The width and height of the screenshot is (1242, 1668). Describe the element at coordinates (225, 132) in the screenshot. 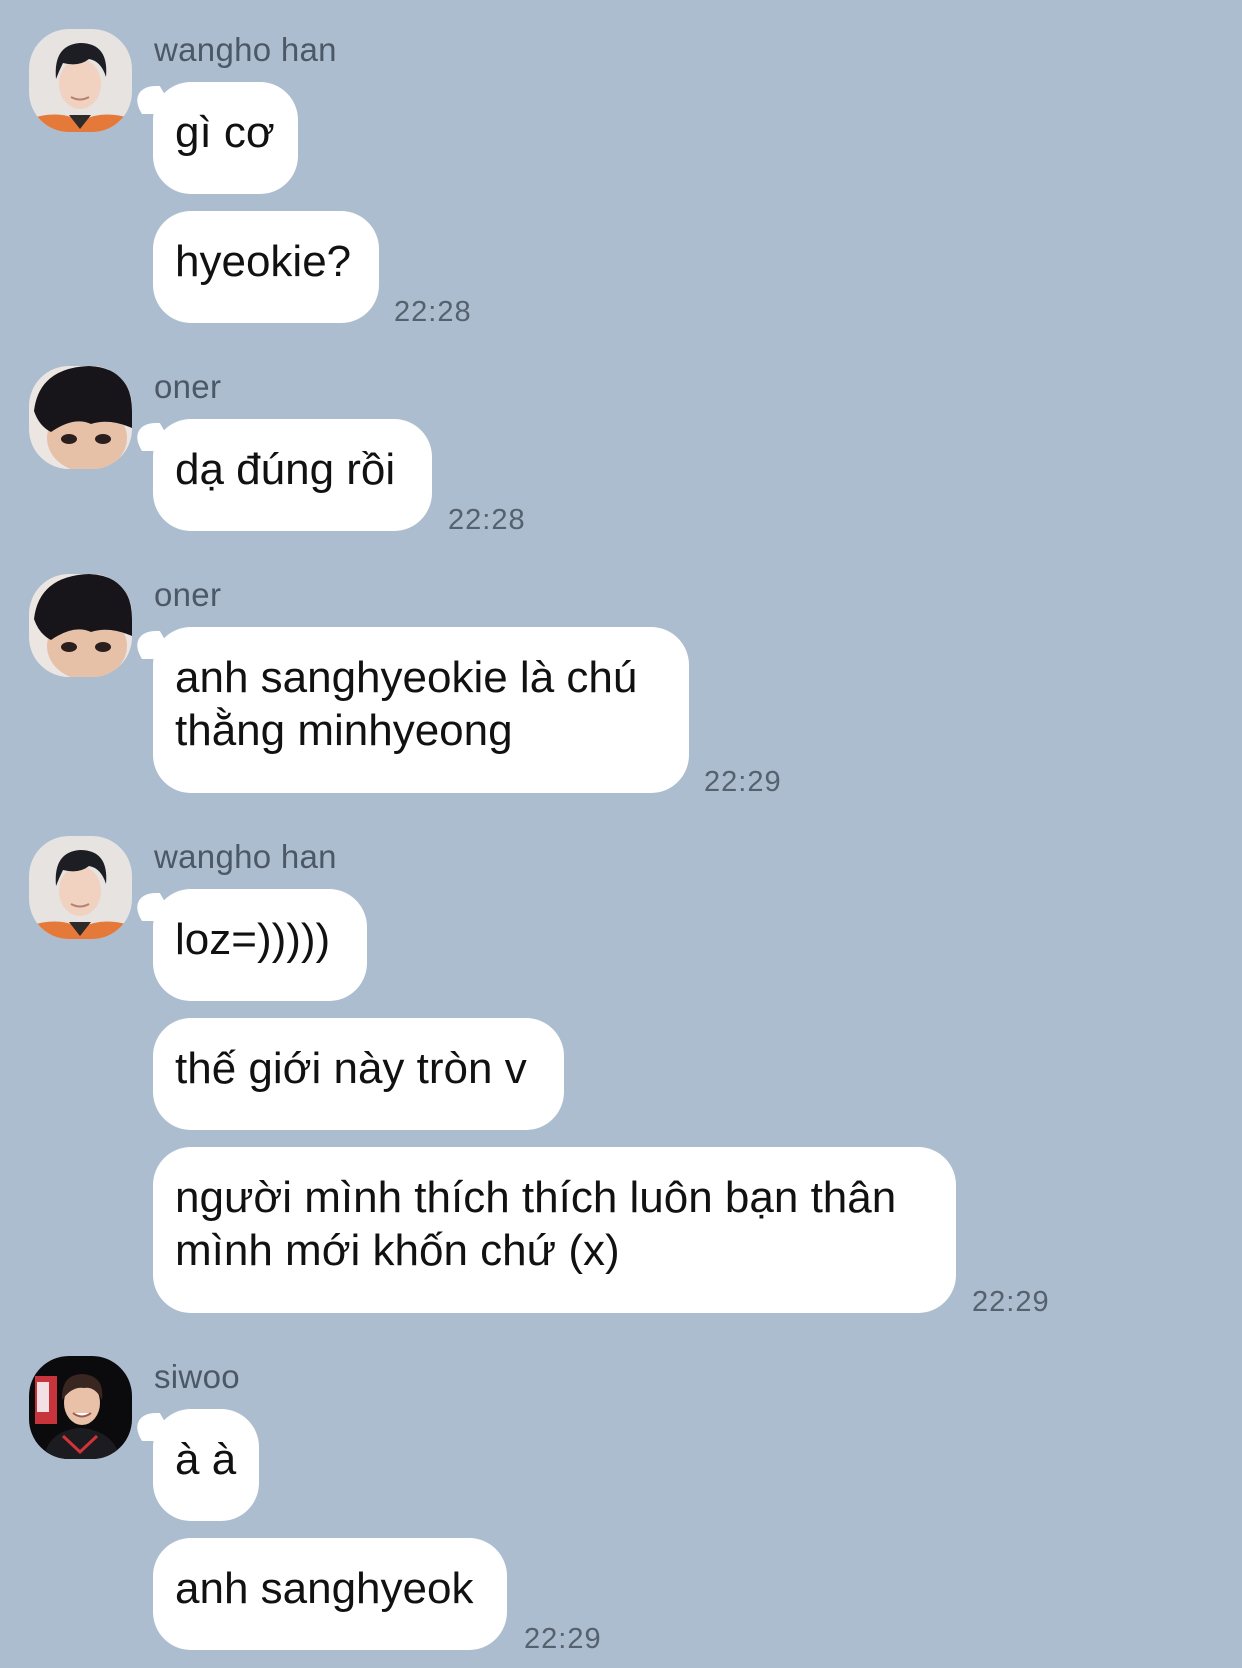

I see `message-text: gì cơ` at that location.